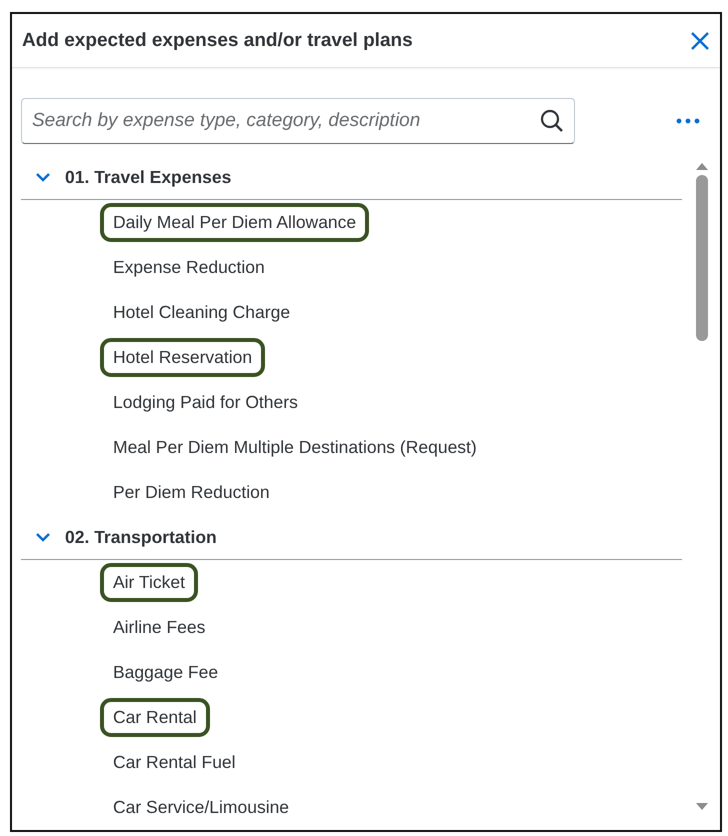 This screenshot has height=836, width=728. What do you see at coordinates (202, 312) in the screenshot?
I see `expense-type-item: Hotel Cleaning Charge` at bounding box center [202, 312].